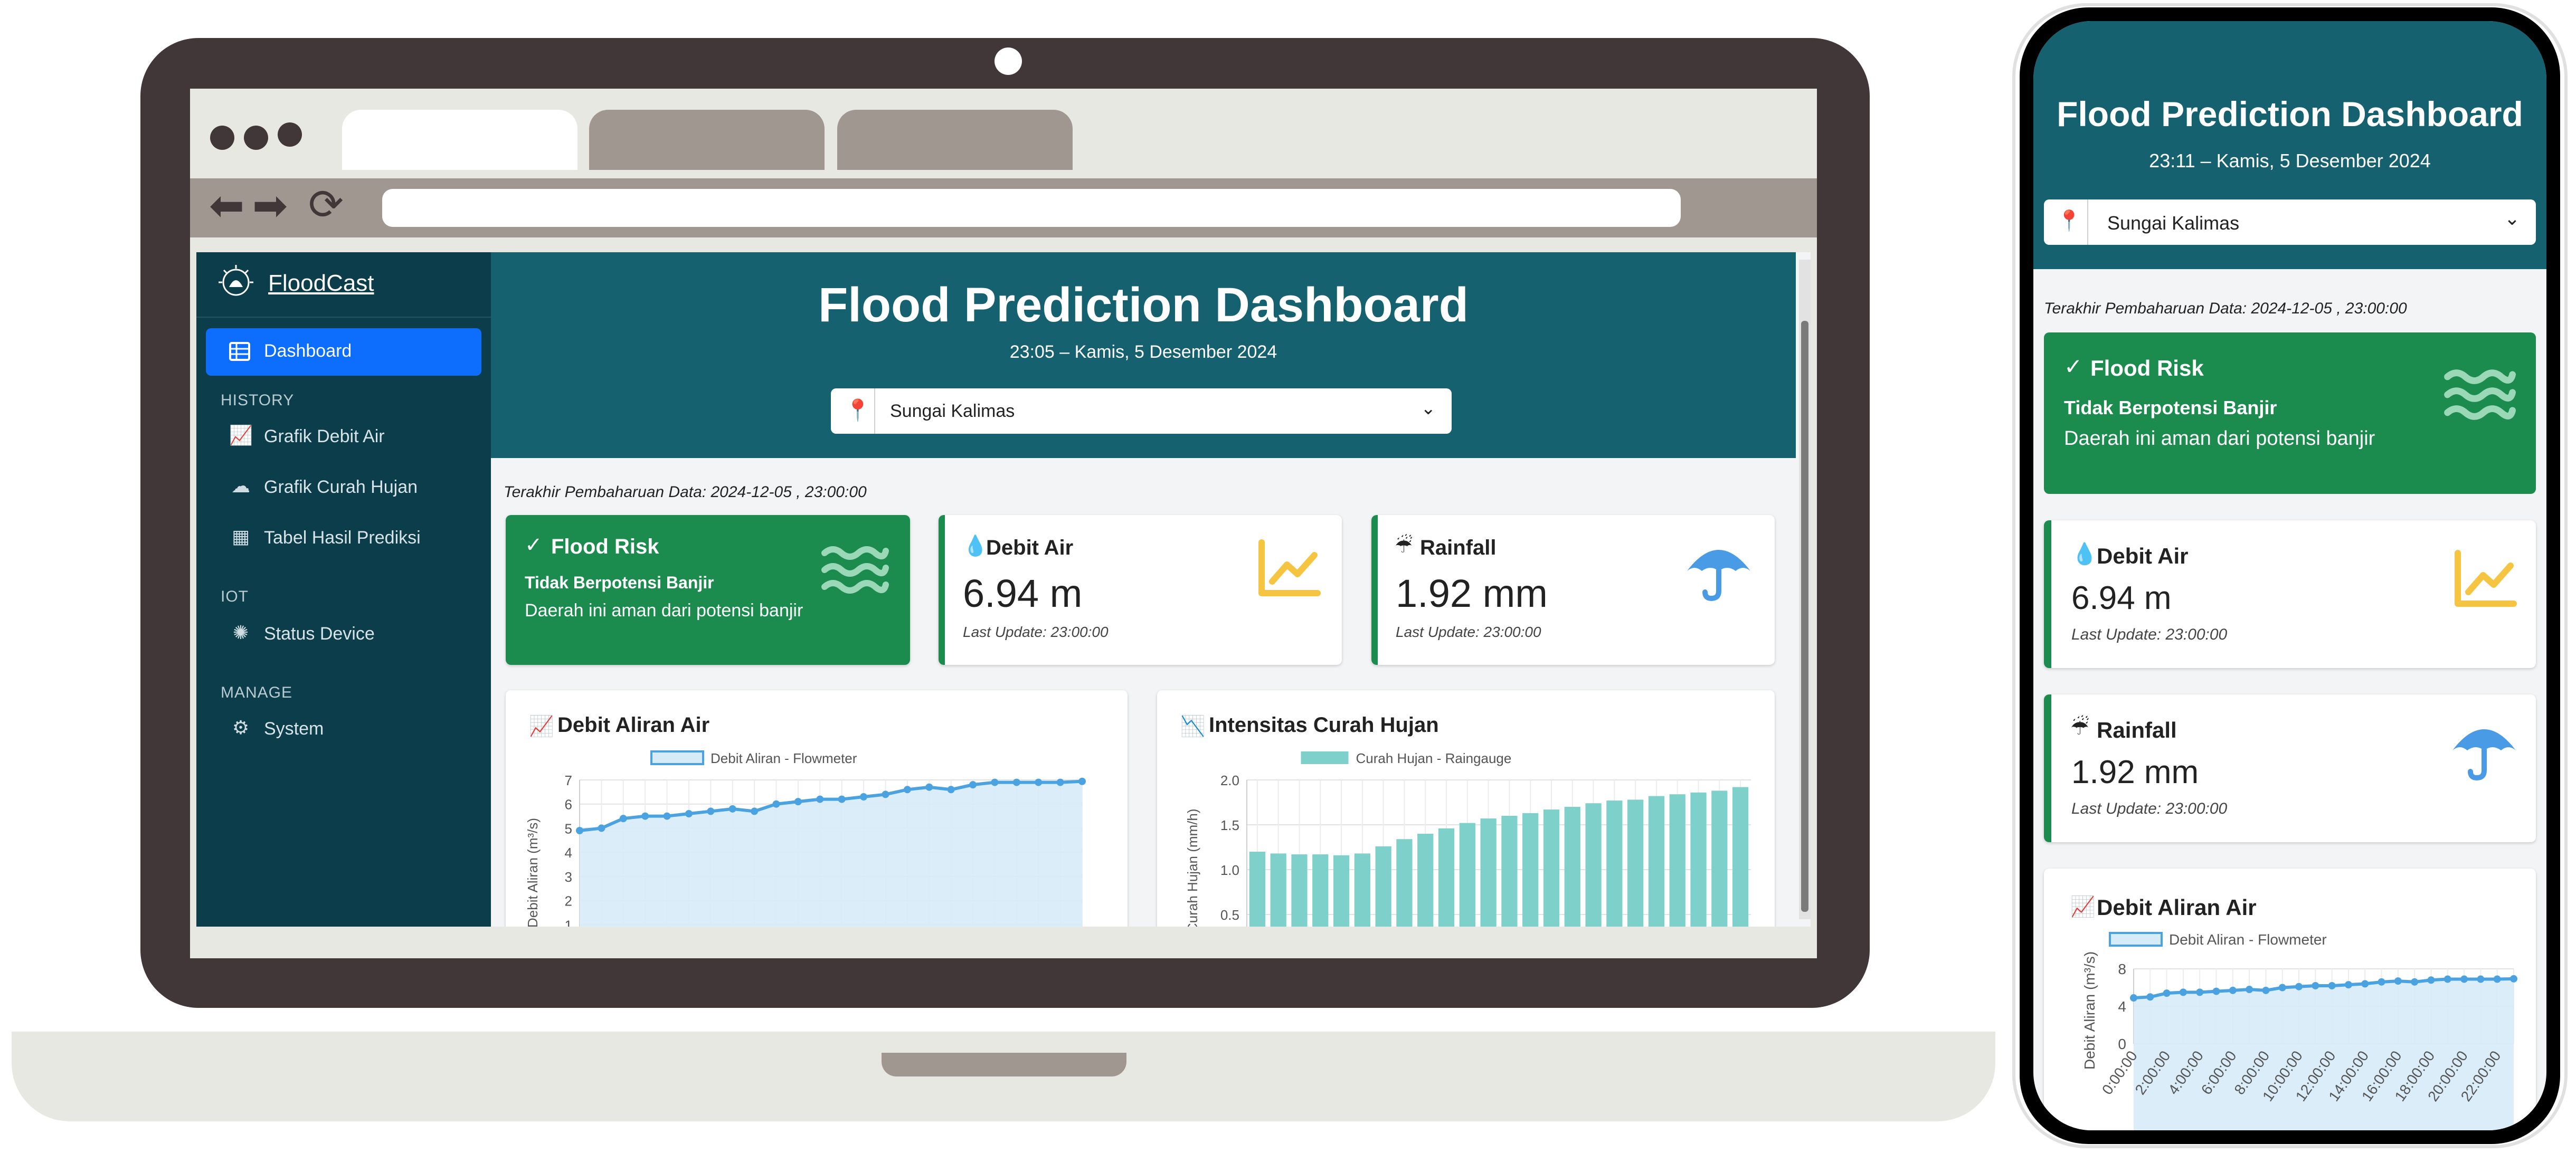  Describe the element at coordinates (240, 486) in the screenshot. I see `cloud-rain-icon: ☁` at that location.